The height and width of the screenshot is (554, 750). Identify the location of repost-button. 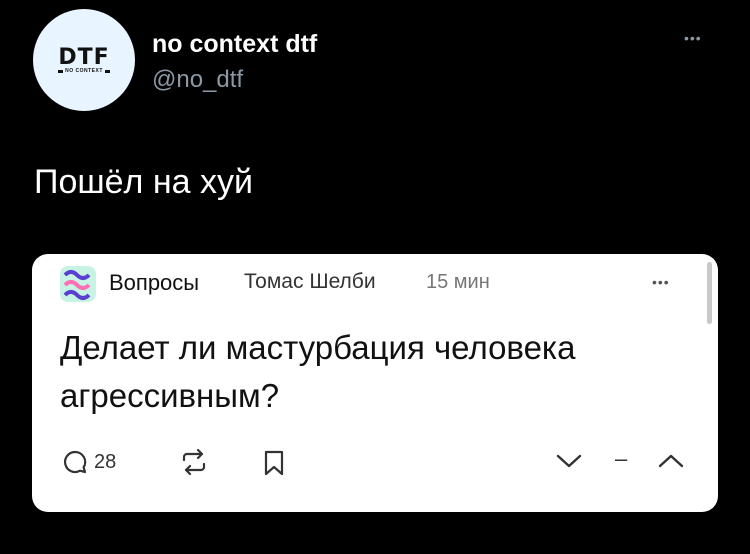
(194, 462).